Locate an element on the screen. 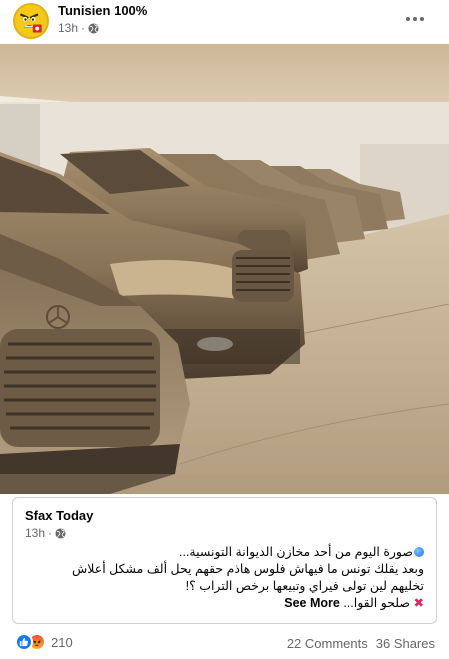 This screenshot has width=449, height=659. red-cross-emoji-icon: ✖ is located at coordinates (418, 603).